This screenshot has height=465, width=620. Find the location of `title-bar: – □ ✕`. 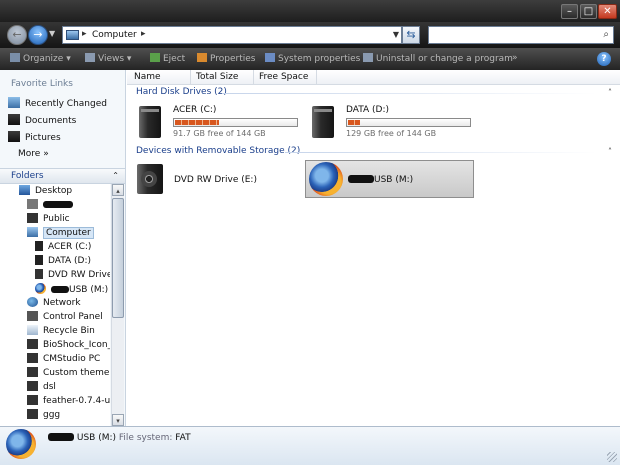

title-bar: – □ ✕ is located at coordinates (310, 11).